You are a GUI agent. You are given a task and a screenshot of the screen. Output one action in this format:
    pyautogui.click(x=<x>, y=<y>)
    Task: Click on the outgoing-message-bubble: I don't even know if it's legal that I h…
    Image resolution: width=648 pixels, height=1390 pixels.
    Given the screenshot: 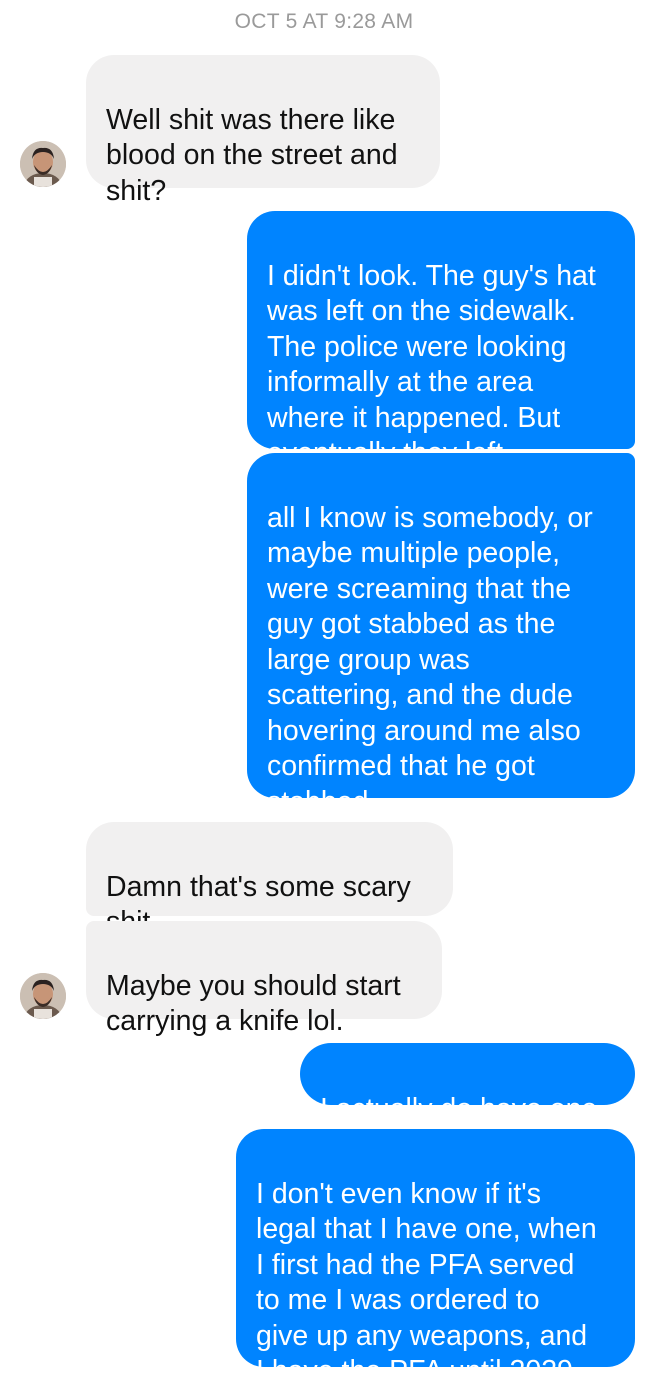 What is the action you would take?
    pyautogui.click(x=435, y=1258)
    